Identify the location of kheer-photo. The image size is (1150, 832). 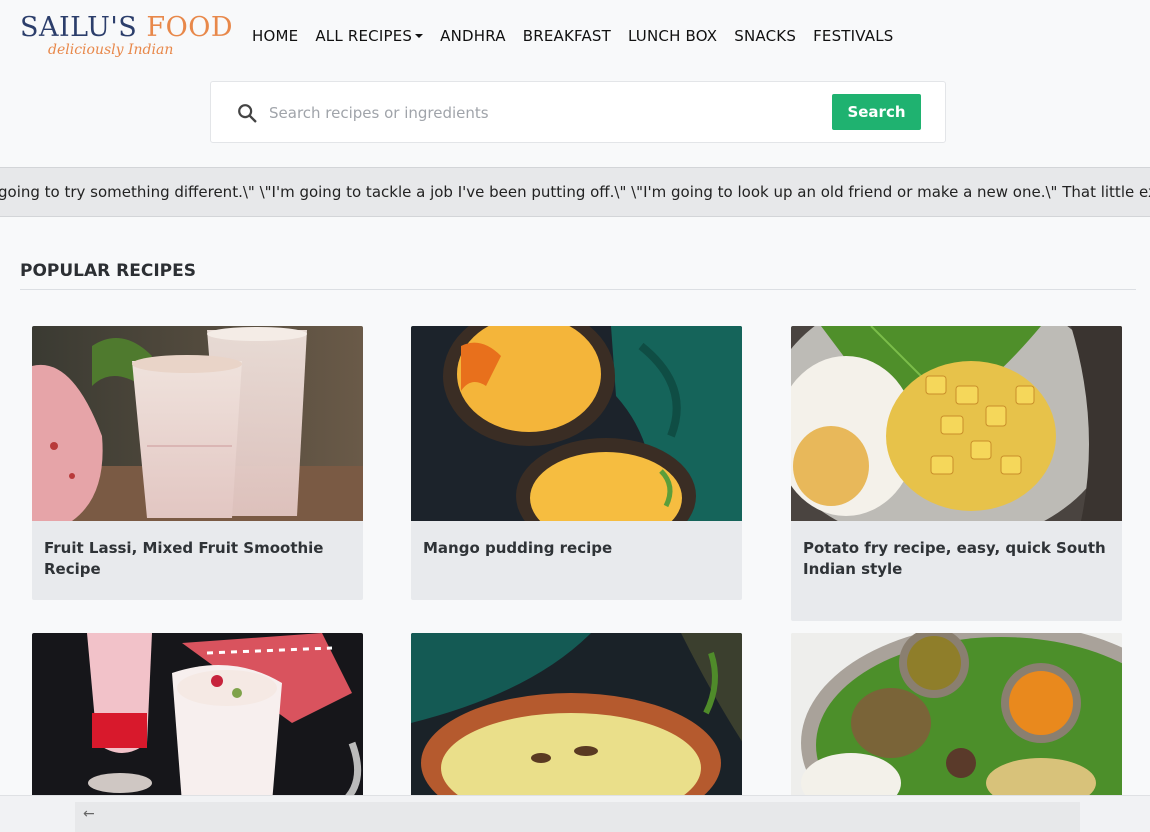
(576, 718).